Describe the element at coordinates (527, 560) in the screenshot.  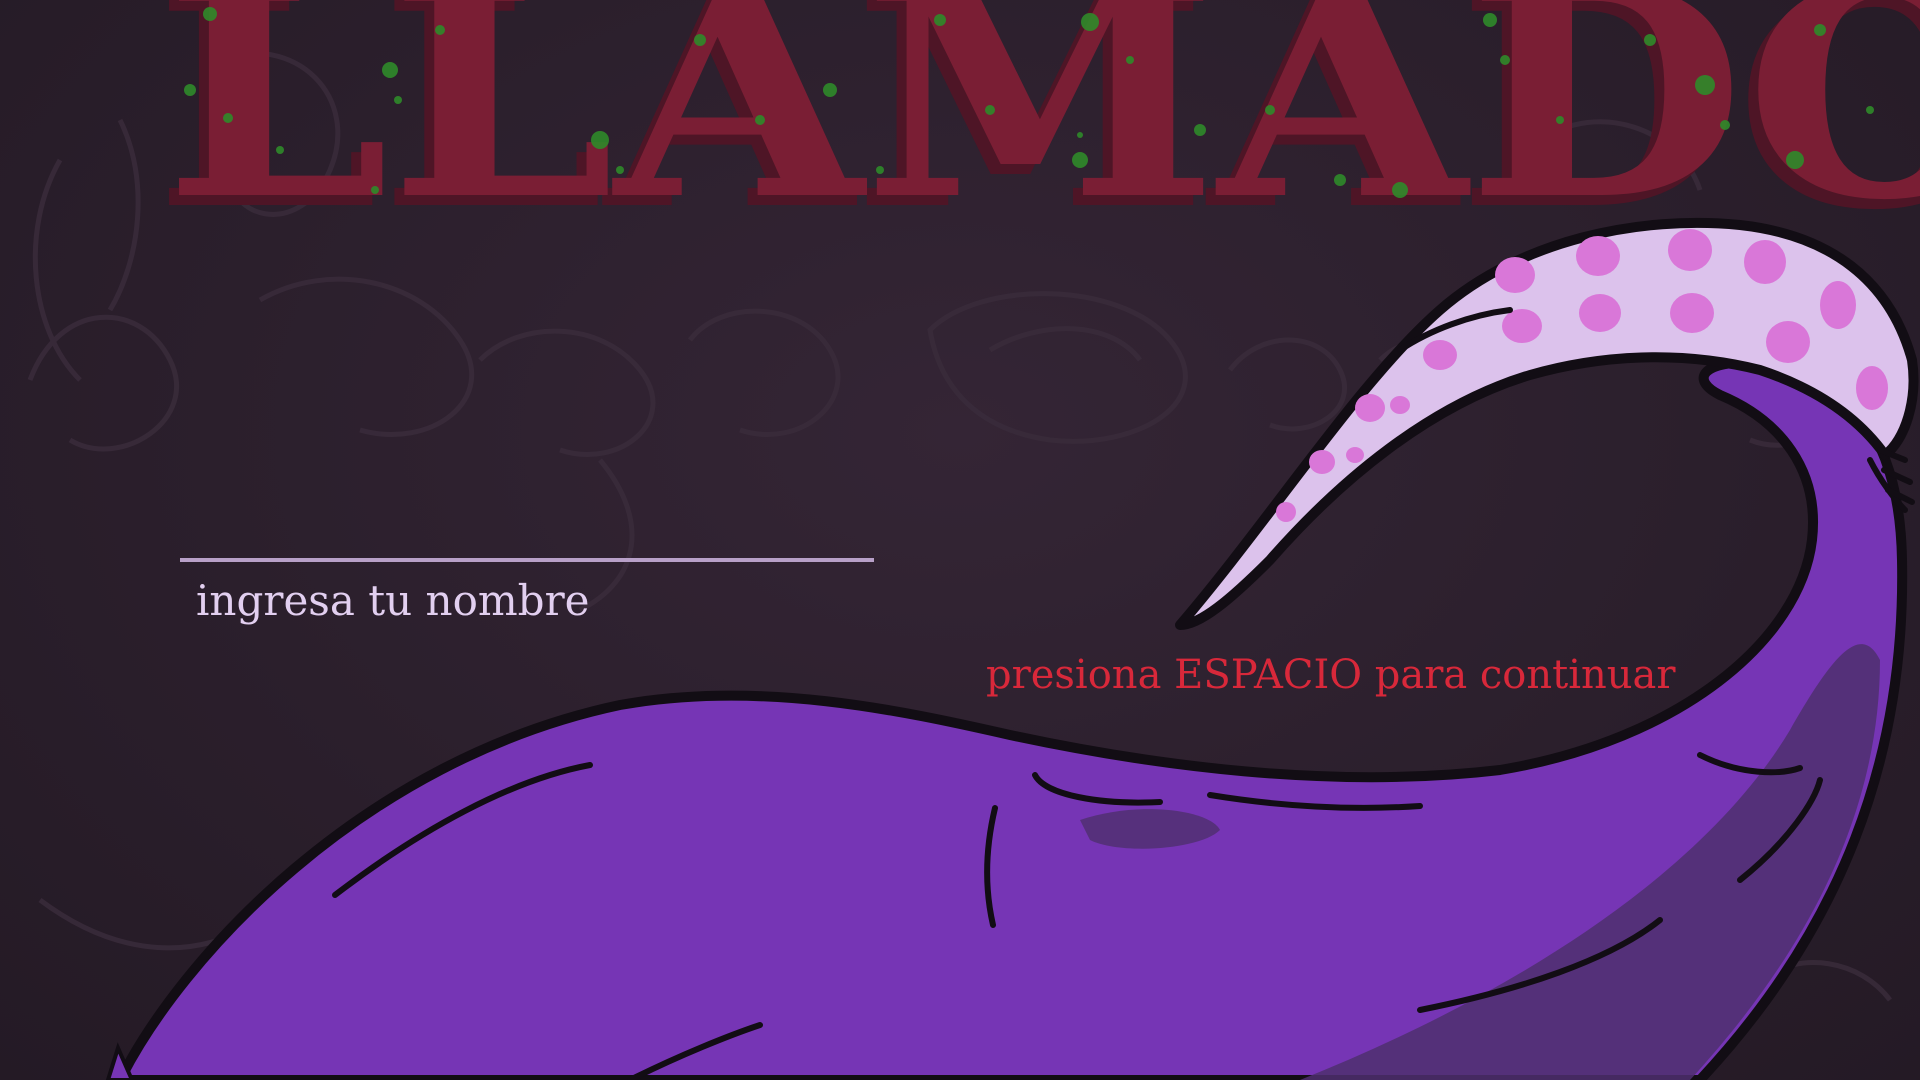
I see `name-input-underline` at that location.